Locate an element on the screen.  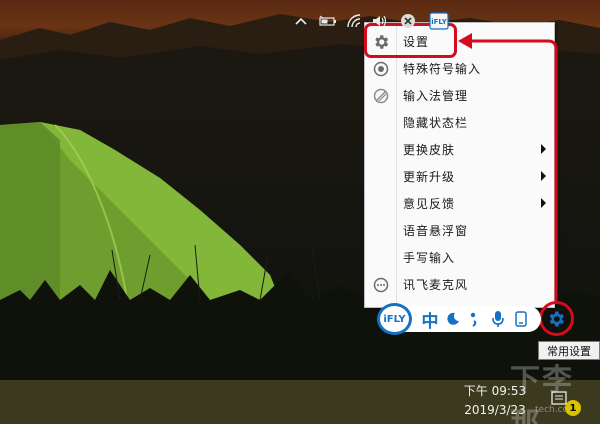
ime-status-bar: iFLY 中 is located at coordinates (475, 319).